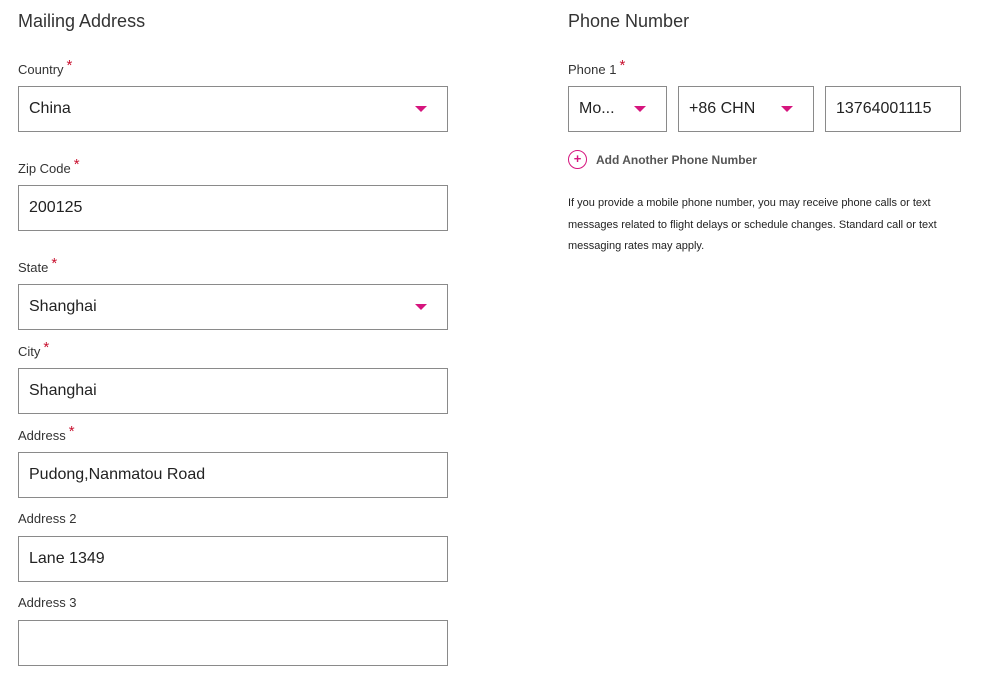 The height and width of the screenshot is (692, 983). Describe the element at coordinates (63, 390) in the screenshot. I see `city-value: Shanghai` at that location.